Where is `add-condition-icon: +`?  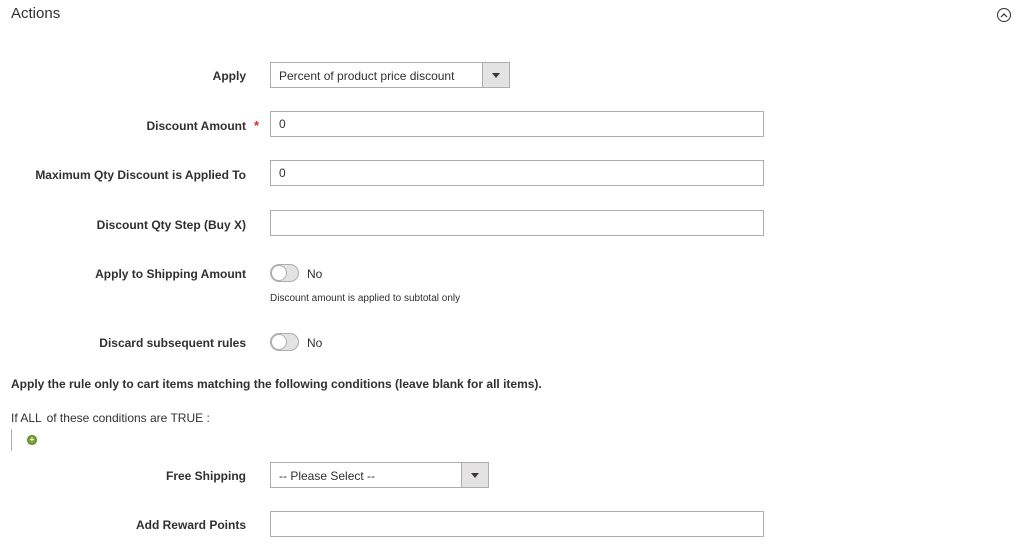
add-condition-icon: + is located at coordinates (32, 440).